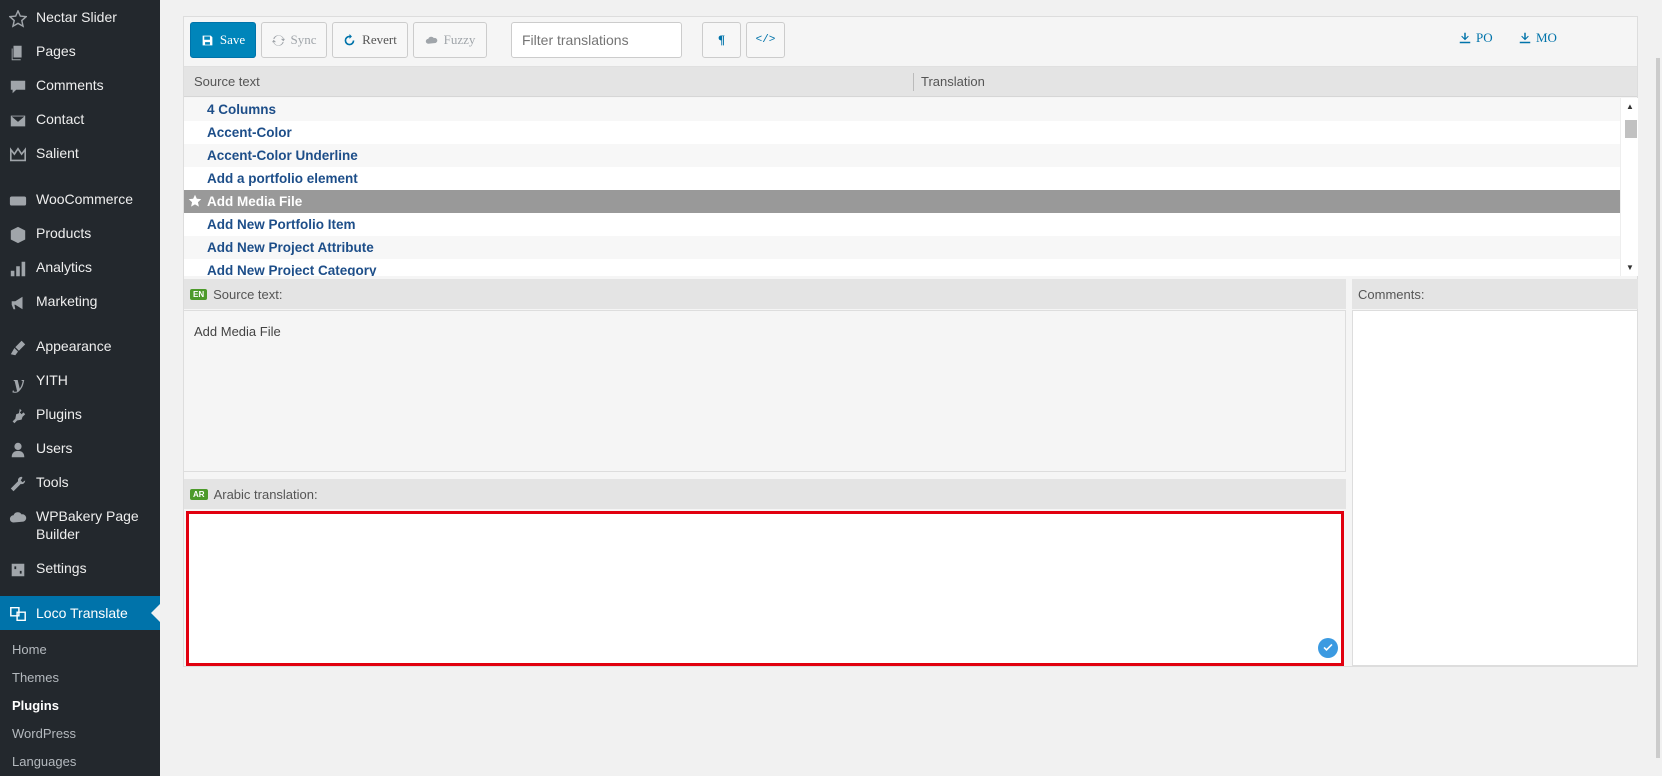  I want to click on scroll-up-icon: ▲, so click(1630, 106).